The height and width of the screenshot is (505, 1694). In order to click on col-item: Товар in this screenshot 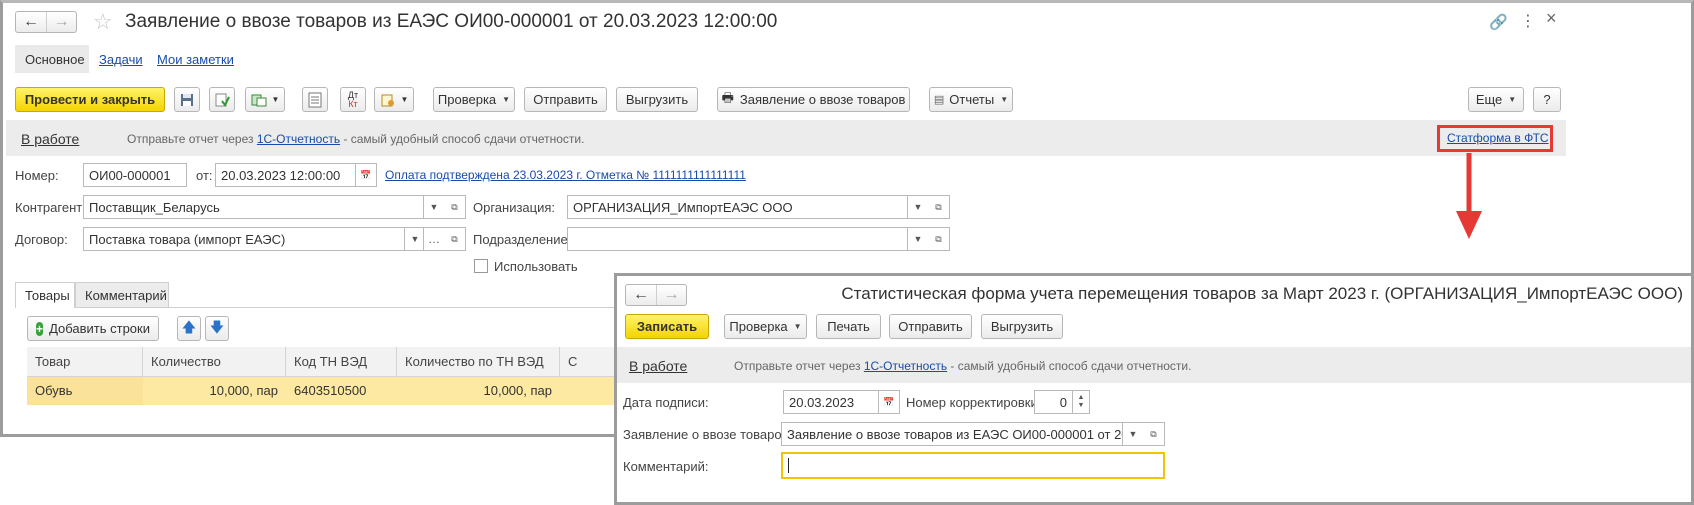, I will do `click(85, 362)`.